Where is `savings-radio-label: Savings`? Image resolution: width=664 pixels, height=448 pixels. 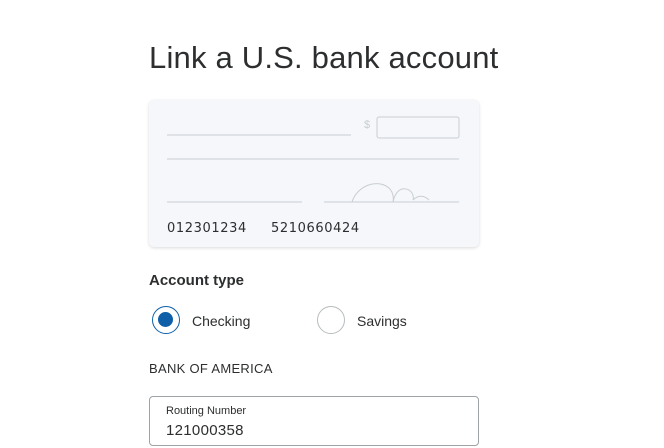 savings-radio-label: Savings is located at coordinates (382, 321).